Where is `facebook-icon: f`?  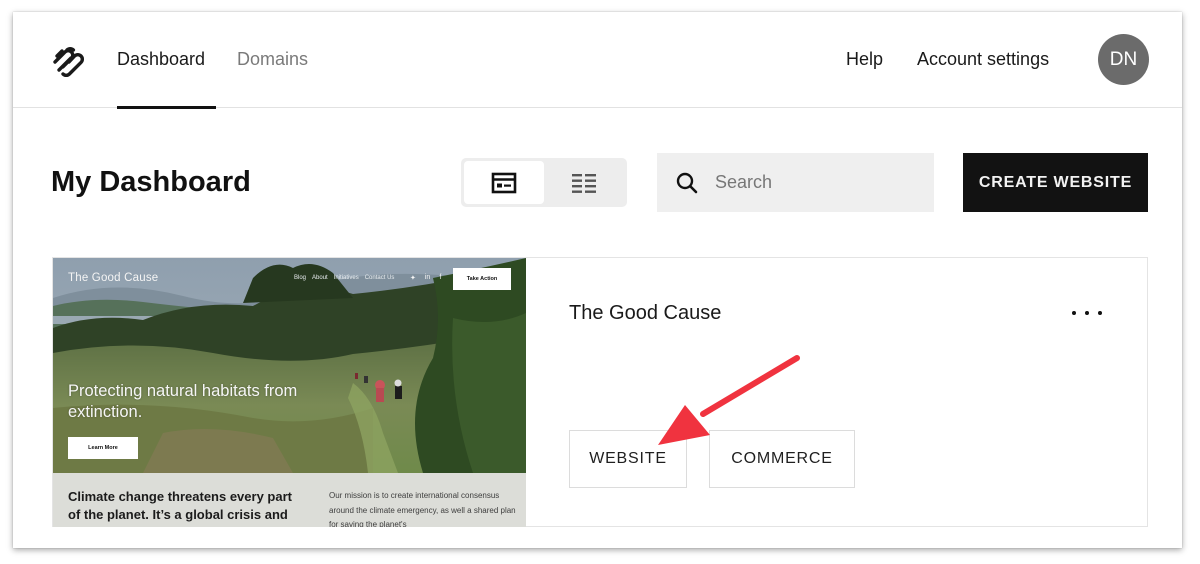 facebook-icon: f is located at coordinates (440, 277).